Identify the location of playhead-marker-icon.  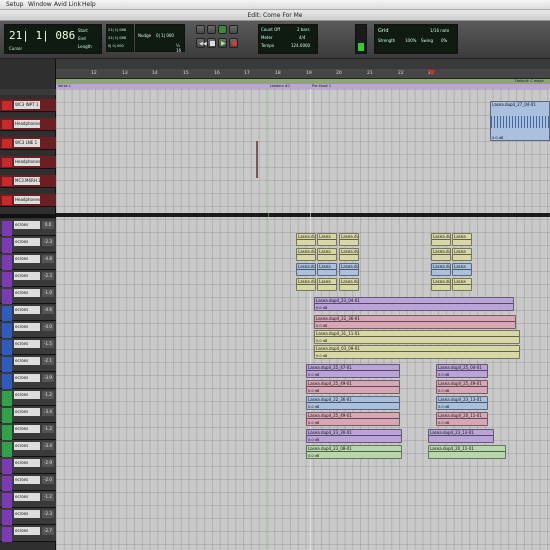
(432, 72).